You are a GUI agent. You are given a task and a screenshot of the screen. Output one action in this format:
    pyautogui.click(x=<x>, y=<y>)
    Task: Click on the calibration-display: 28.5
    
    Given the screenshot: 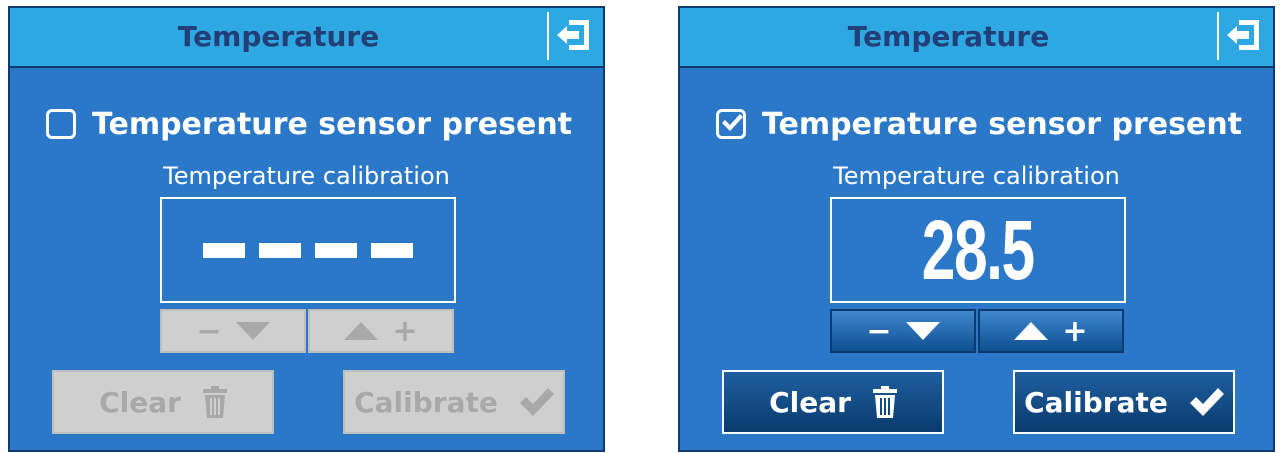 What is the action you would take?
    pyautogui.click(x=978, y=250)
    